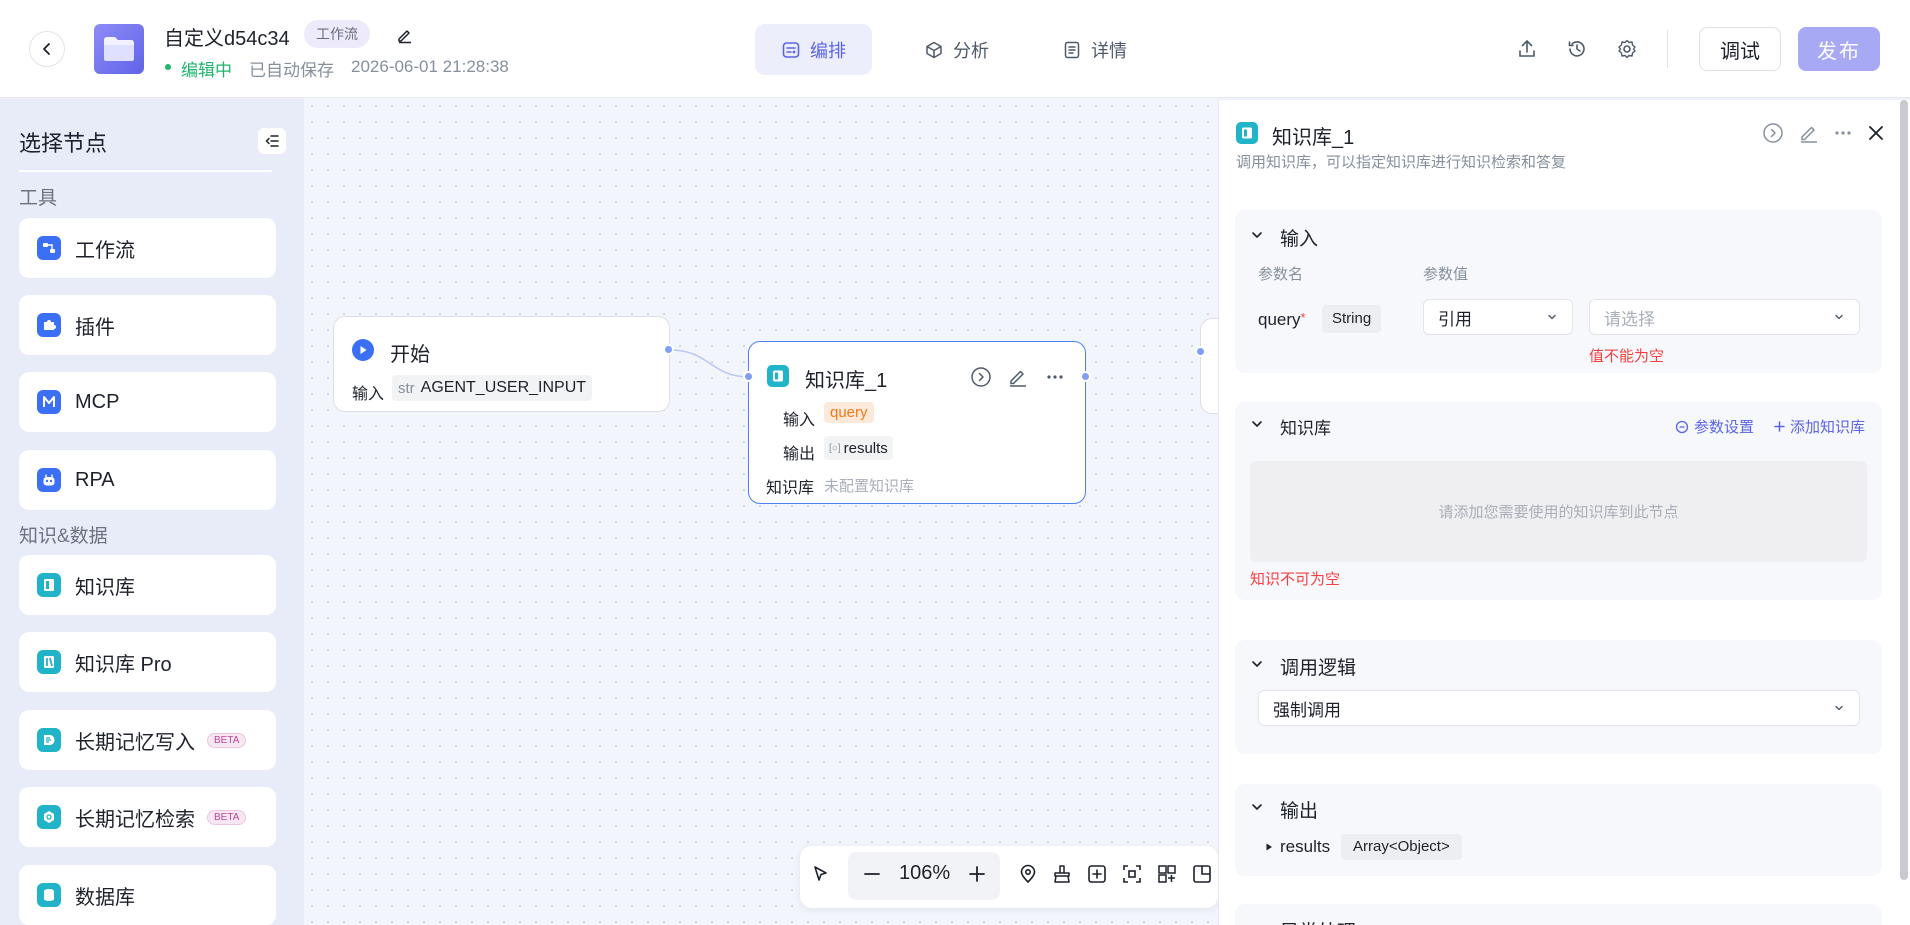  I want to click on kb-node-input-label: 输入, so click(799, 420).